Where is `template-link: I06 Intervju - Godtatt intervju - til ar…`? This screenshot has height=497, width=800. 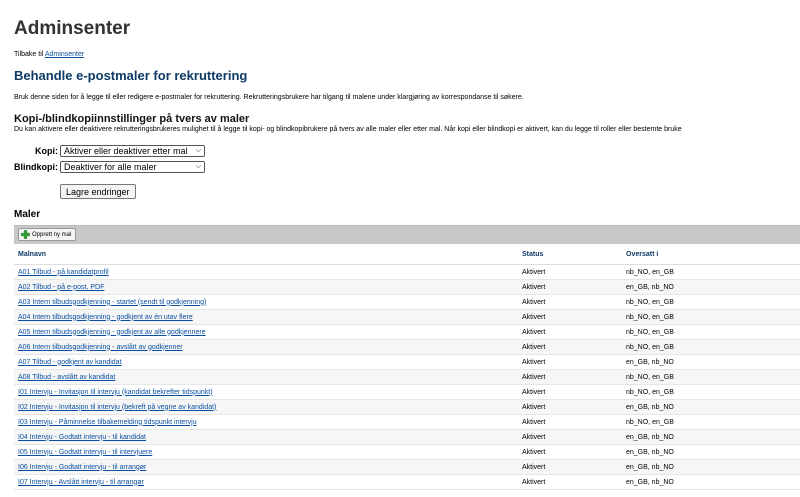 template-link: I06 Intervju - Godtatt intervju - til ar… is located at coordinates (82, 467).